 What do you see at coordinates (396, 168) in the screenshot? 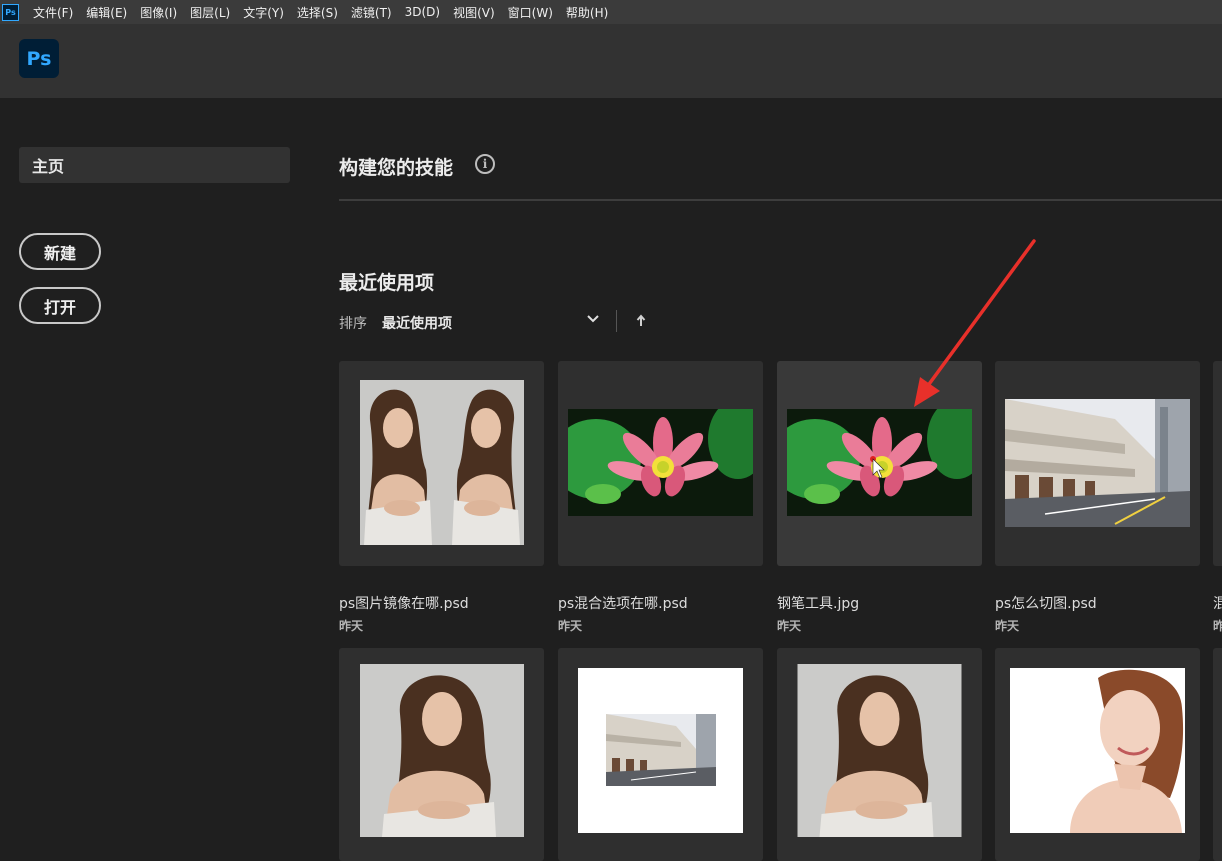
I see `skills-title: 构建您的技能` at bounding box center [396, 168].